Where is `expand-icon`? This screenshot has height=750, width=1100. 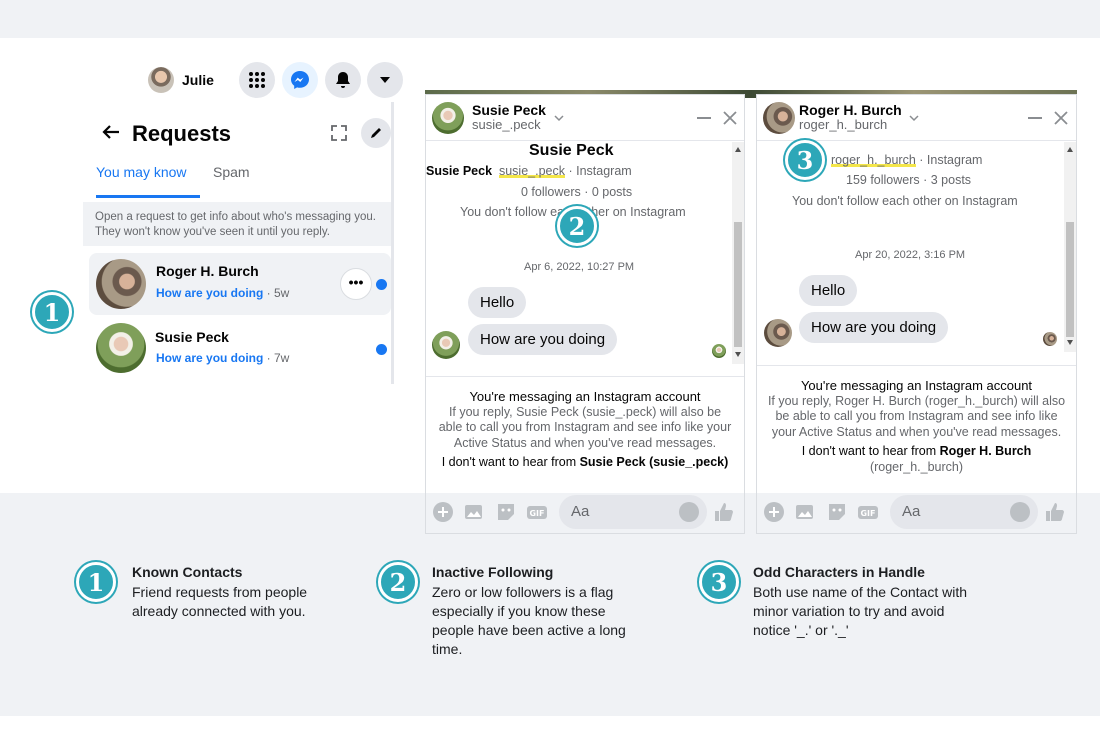 expand-icon is located at coordinates (339, 133).